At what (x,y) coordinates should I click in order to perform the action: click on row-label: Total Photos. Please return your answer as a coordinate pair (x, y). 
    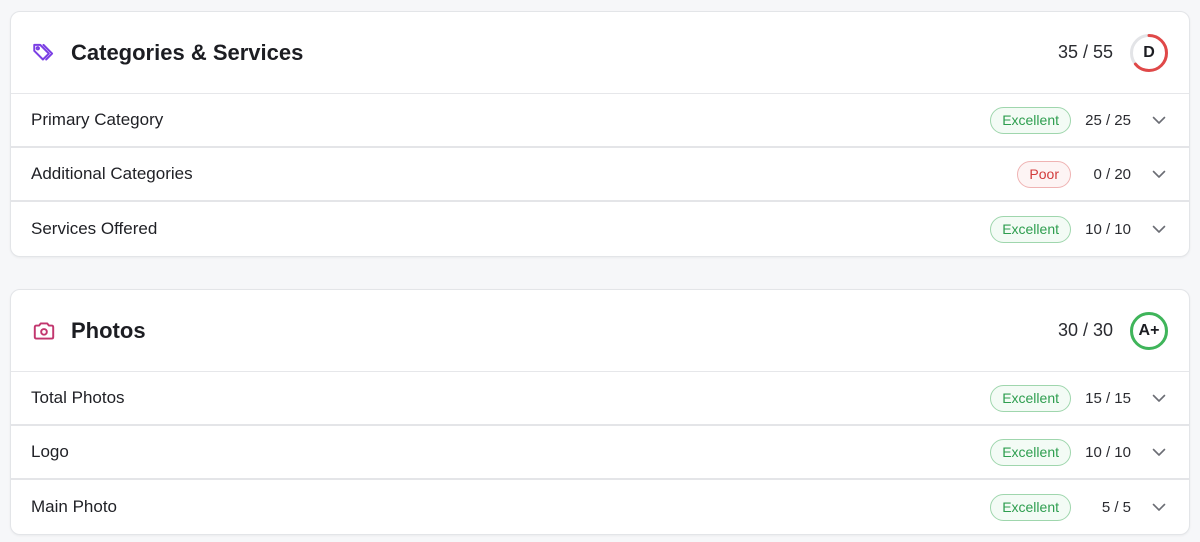
    Looking at the image, I should click on (78, 397).